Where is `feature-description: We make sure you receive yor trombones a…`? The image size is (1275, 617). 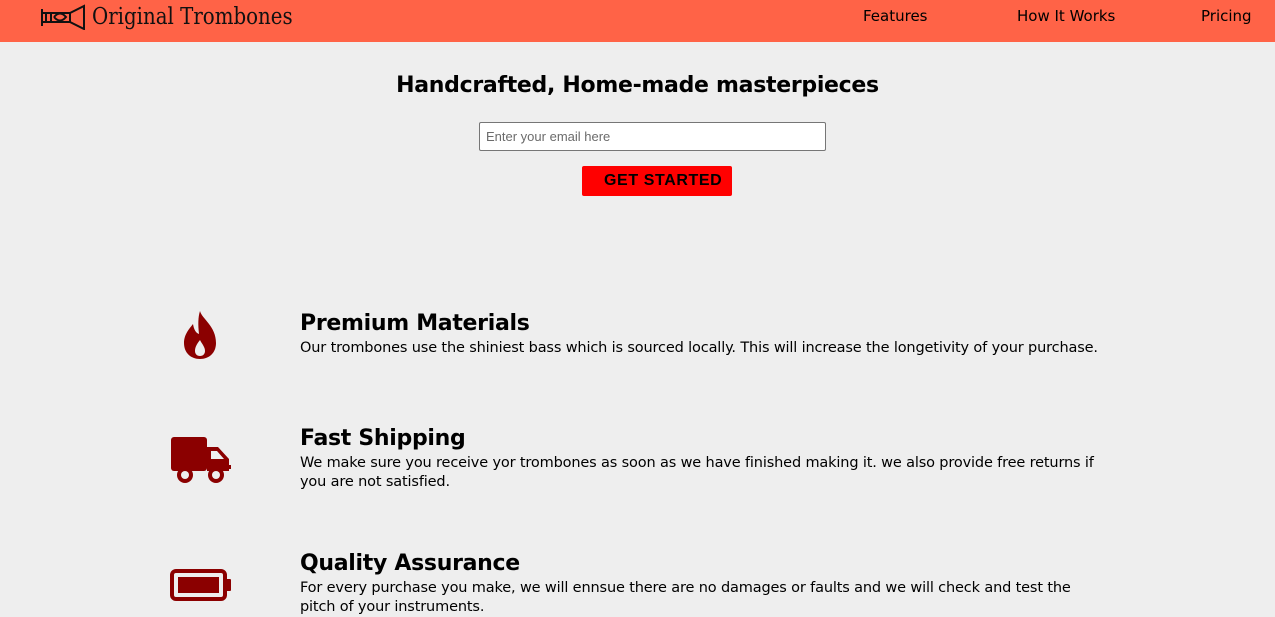
feature-description: We make sure you receive yor trombones a… is located at coordinates (697, 472).